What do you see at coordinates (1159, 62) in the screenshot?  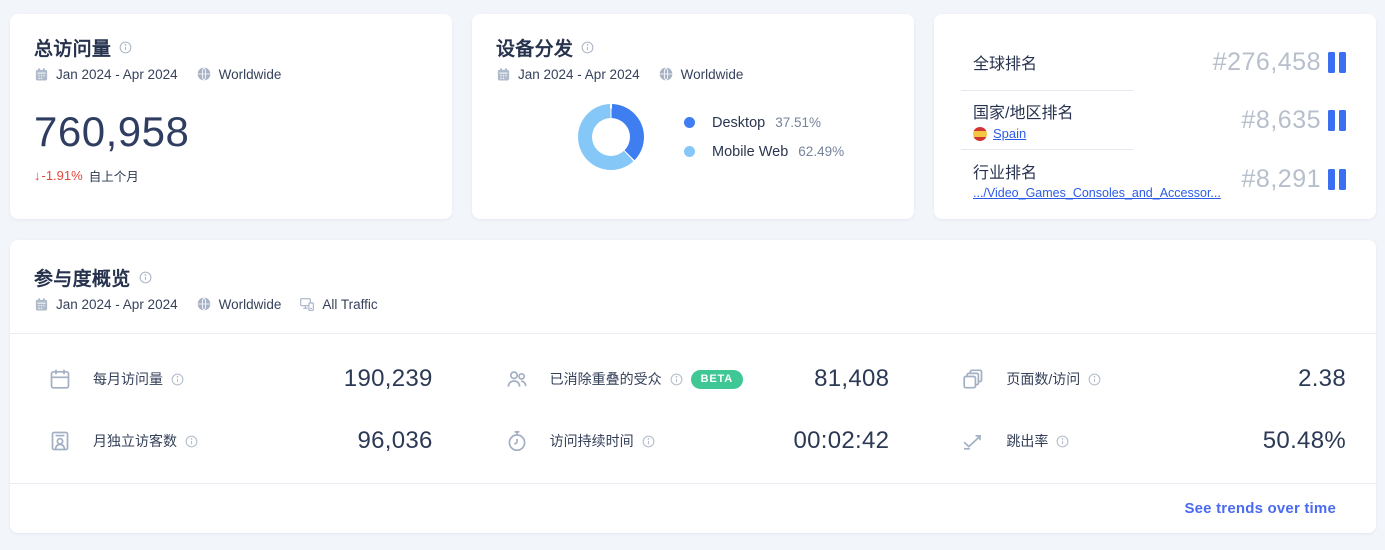 I see `global-rank-row: 全球排名 #276,458` at bounding box center [1159, 62].